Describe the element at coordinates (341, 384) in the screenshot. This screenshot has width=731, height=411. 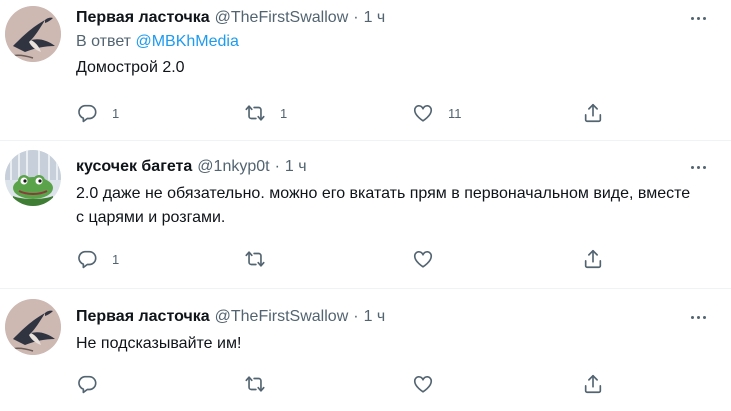
I see `action-bar` at that location.